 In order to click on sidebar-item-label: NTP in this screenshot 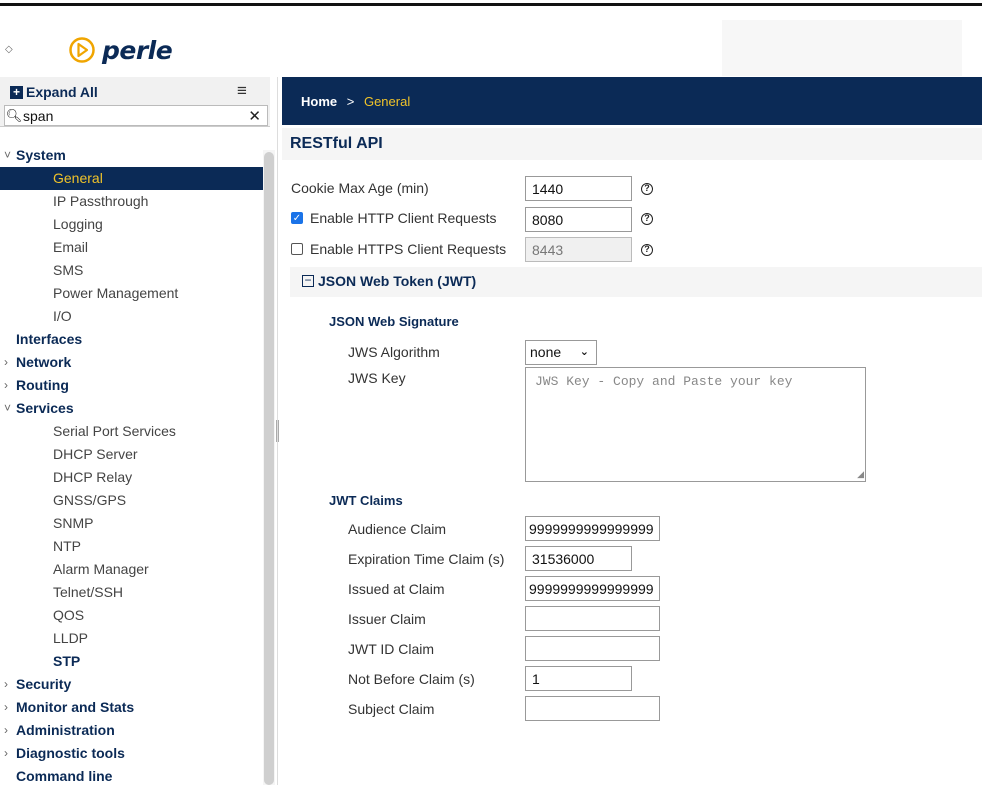, I will do `click(67, 546)`.